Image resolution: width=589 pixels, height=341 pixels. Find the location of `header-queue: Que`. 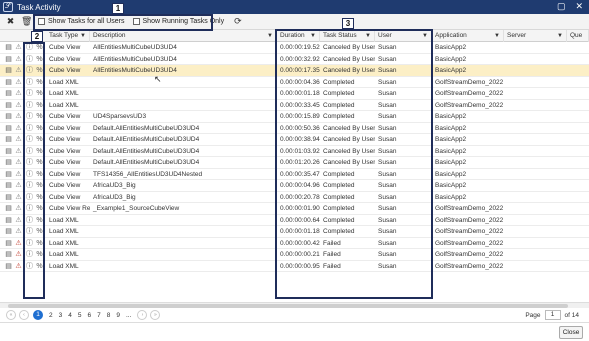

header-queue: Que is located at coordinates (578, 36).